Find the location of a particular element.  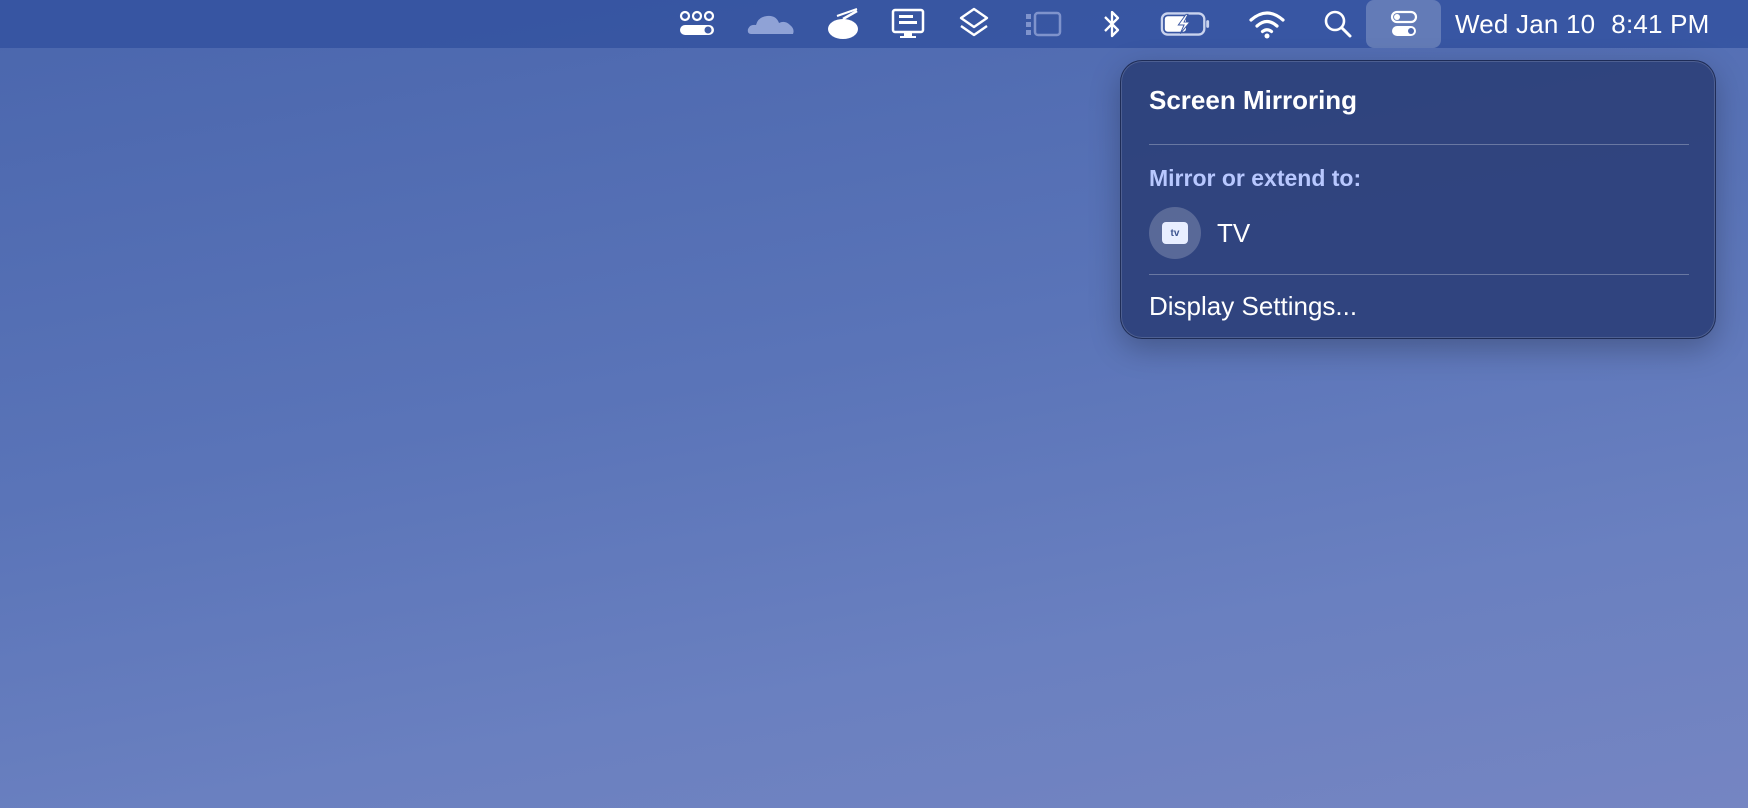

clock-time: 8:41 PM is located at coordinates (1660, 23).